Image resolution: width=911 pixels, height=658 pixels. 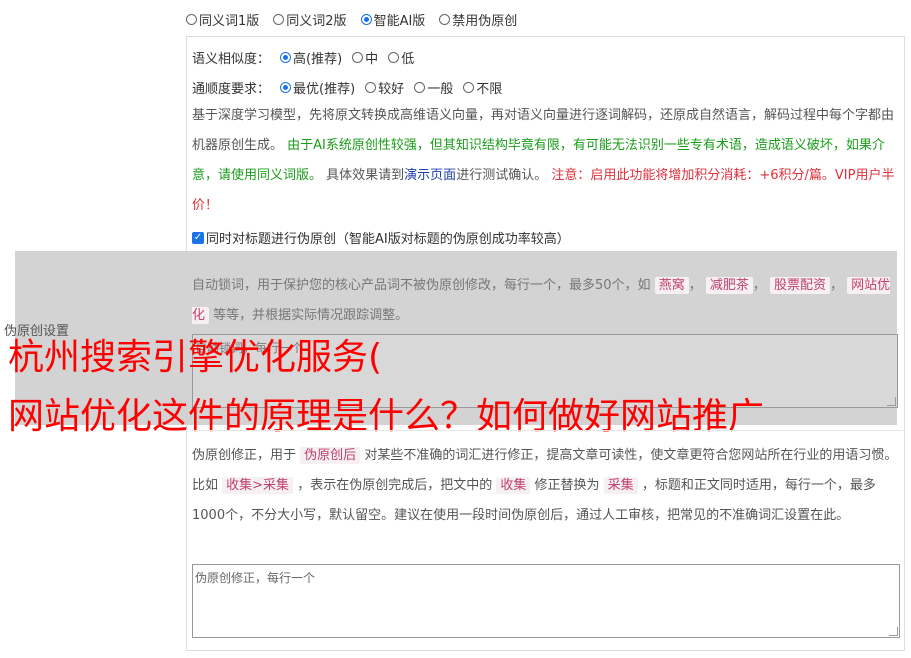 What do you see at coordinates (311, 57) in the screenshot?
I see `similarity-high: 高(推荐)` at bounding box center [311, 57].